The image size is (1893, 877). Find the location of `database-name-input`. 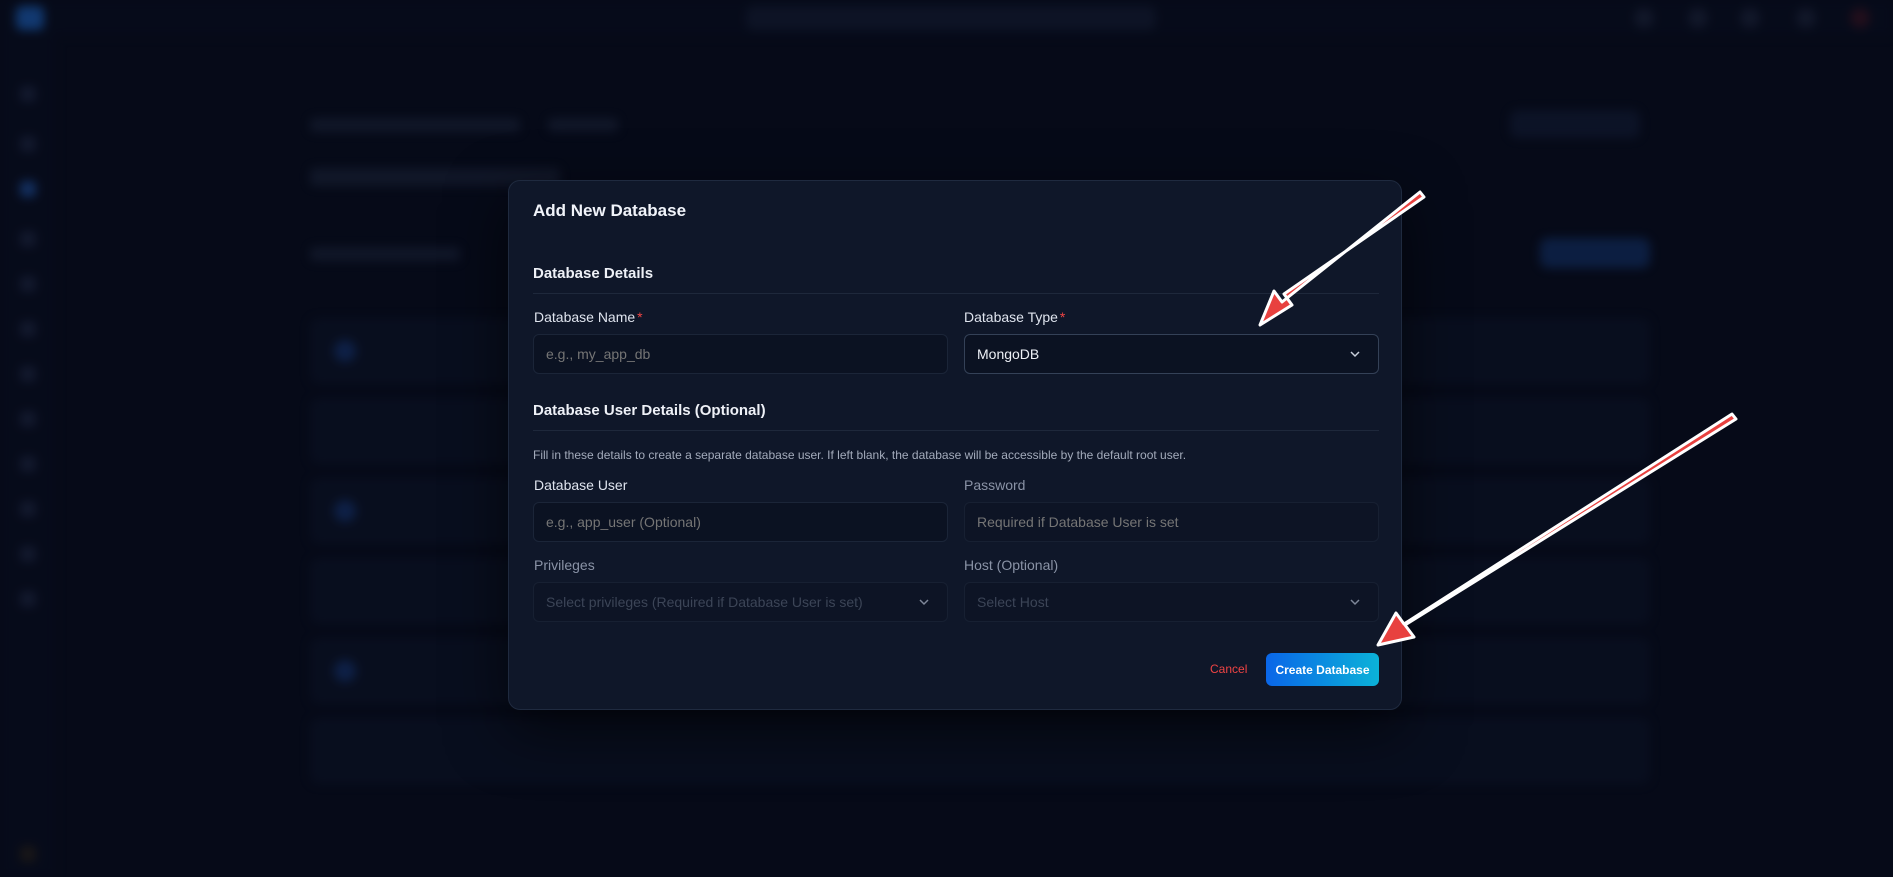

database-name-input is located at coordinates (740, 354).